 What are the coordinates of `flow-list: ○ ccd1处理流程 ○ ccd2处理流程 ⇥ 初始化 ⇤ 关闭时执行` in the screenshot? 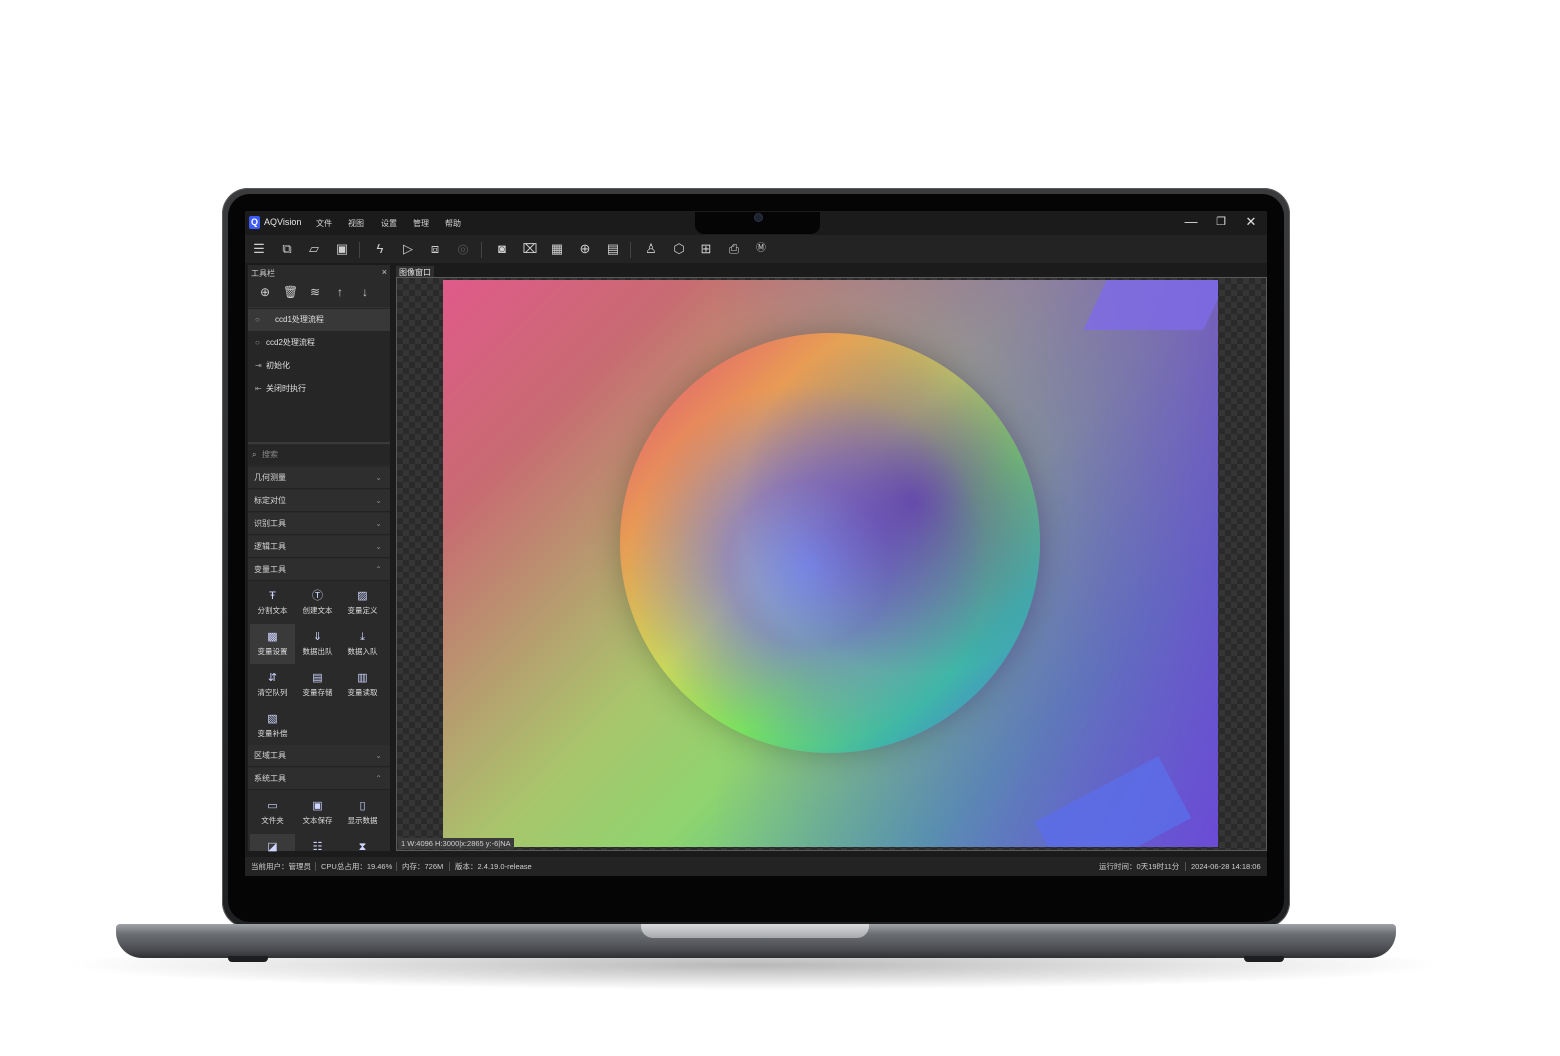 It's located at (319, 375).